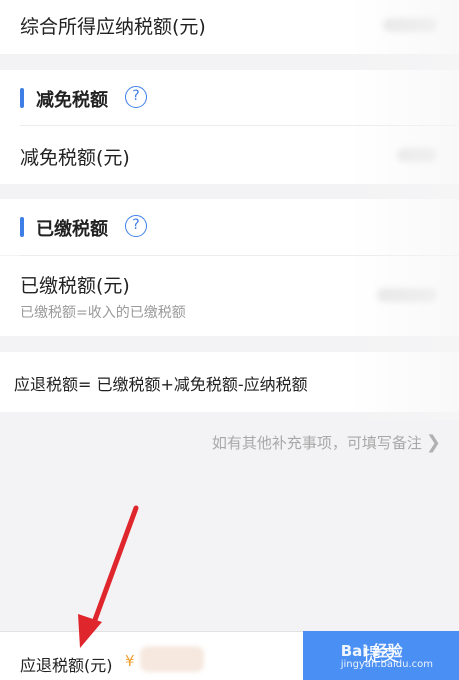 This screenshot has height=680, width=459. Describe the element at coordinates (433, 442) in the screenshot. I see `chevron-right-icon: ❯` at that location.